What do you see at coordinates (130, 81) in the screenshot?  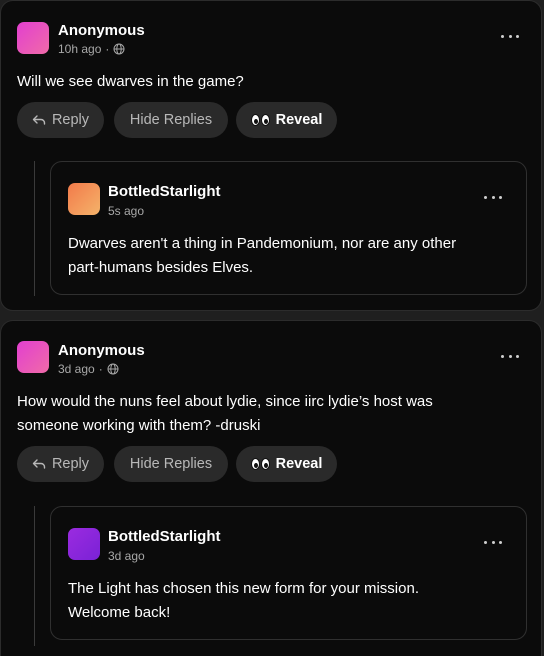 I see `comment-text: Will we see dwarves in the game?` at bounding box center [130, 81].